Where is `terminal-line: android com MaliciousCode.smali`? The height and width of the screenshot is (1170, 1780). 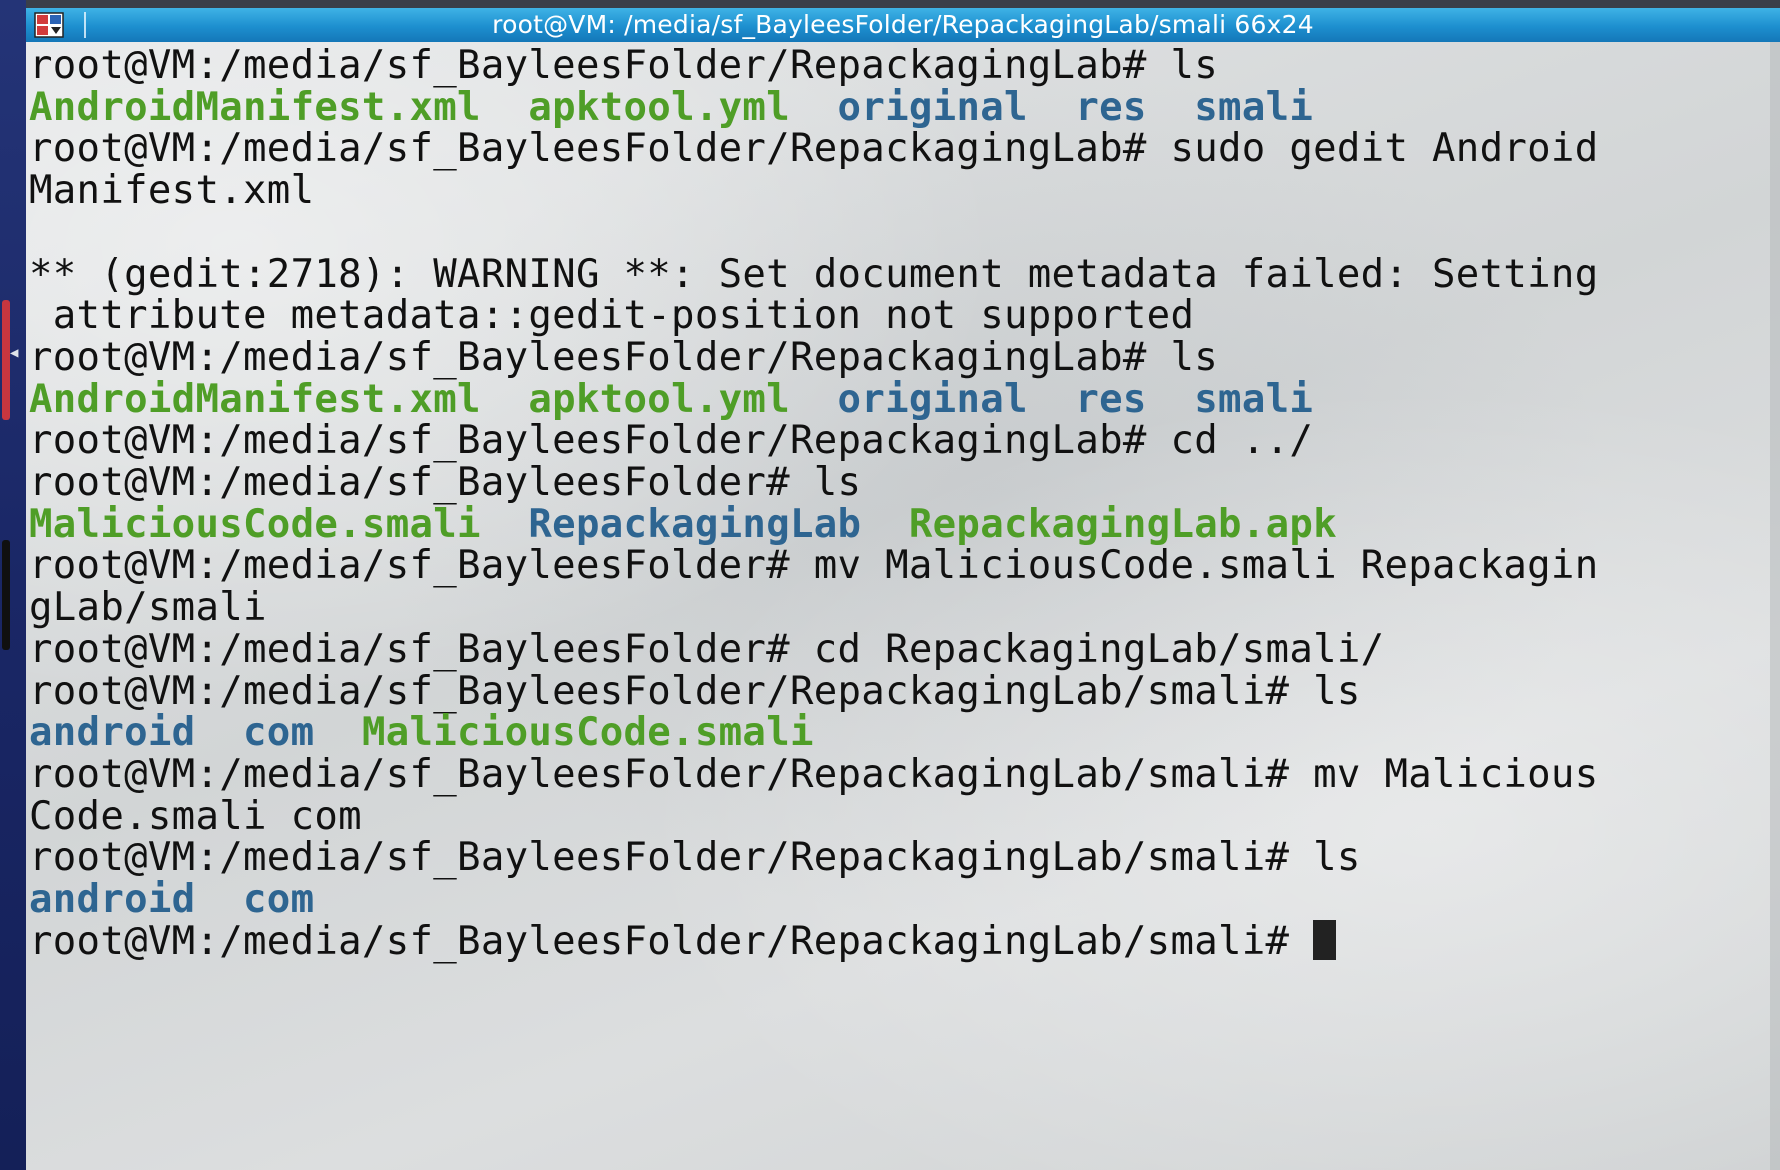
terminal-line: android com MaliciousCode.smali is located at coordinates (421, 732).